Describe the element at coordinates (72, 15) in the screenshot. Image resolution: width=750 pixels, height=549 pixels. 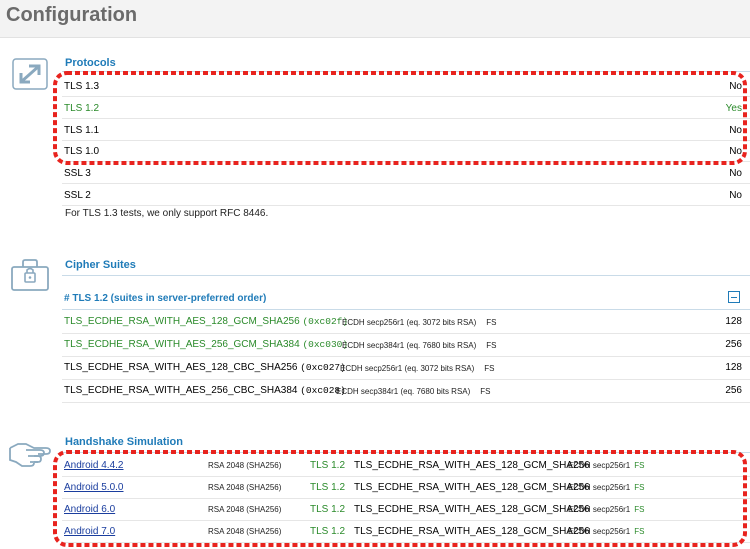
I see `page-title: Configuration` at that location.